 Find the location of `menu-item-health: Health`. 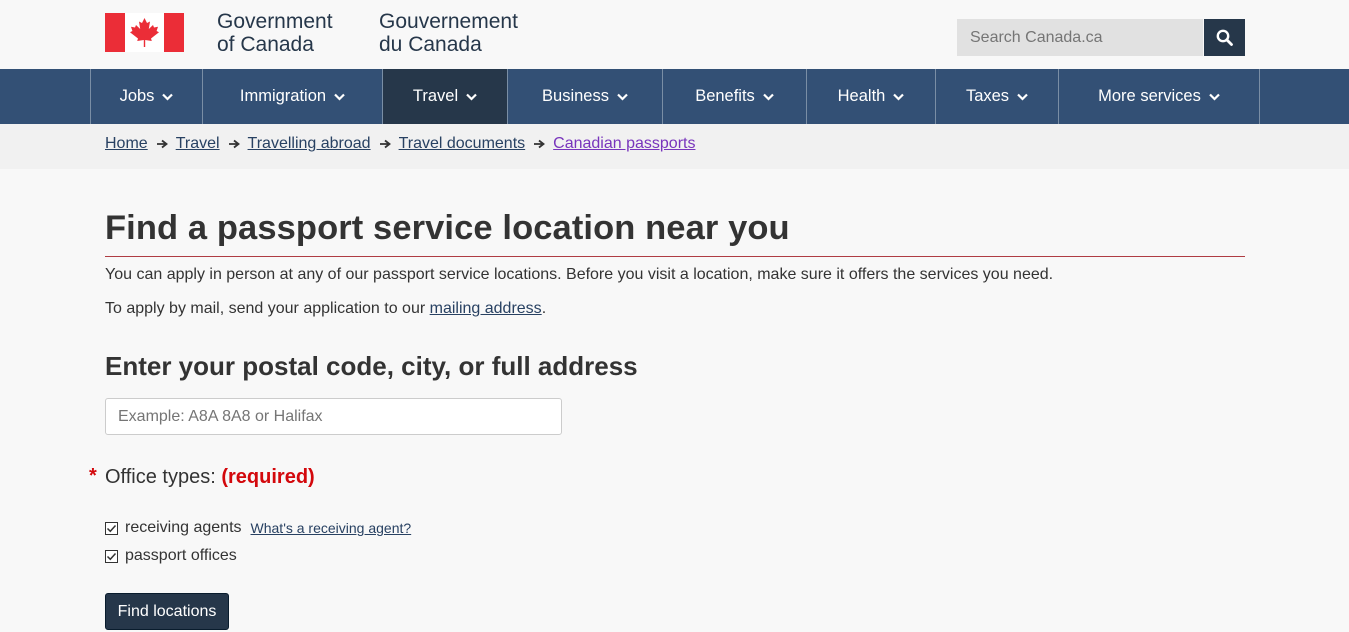

menu-item-health: Health is located at coordinates (870, 96).